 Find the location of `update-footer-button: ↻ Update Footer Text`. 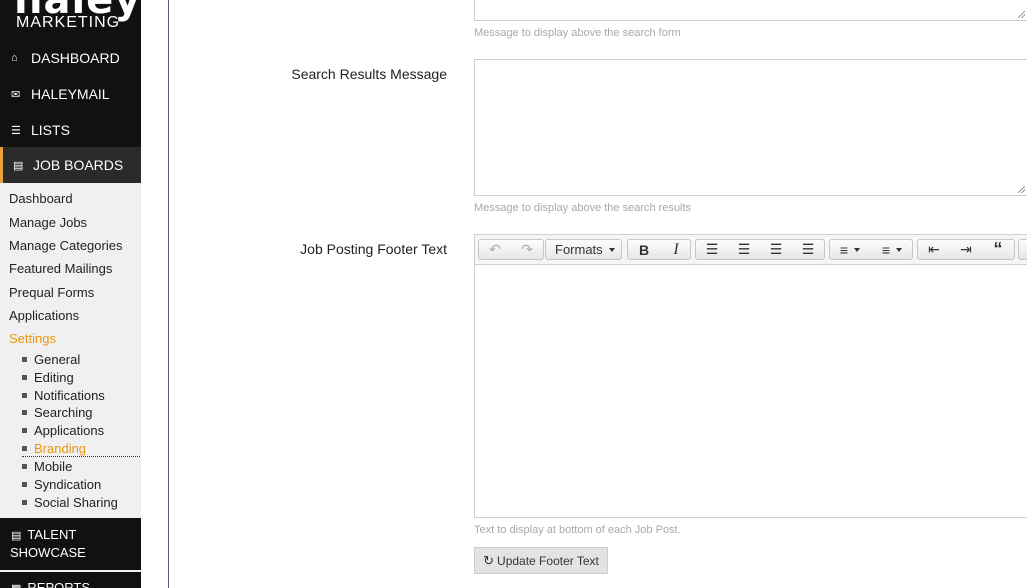

update-footer-button: ↻ Update Footer Text is located at coordinates (541, 560).